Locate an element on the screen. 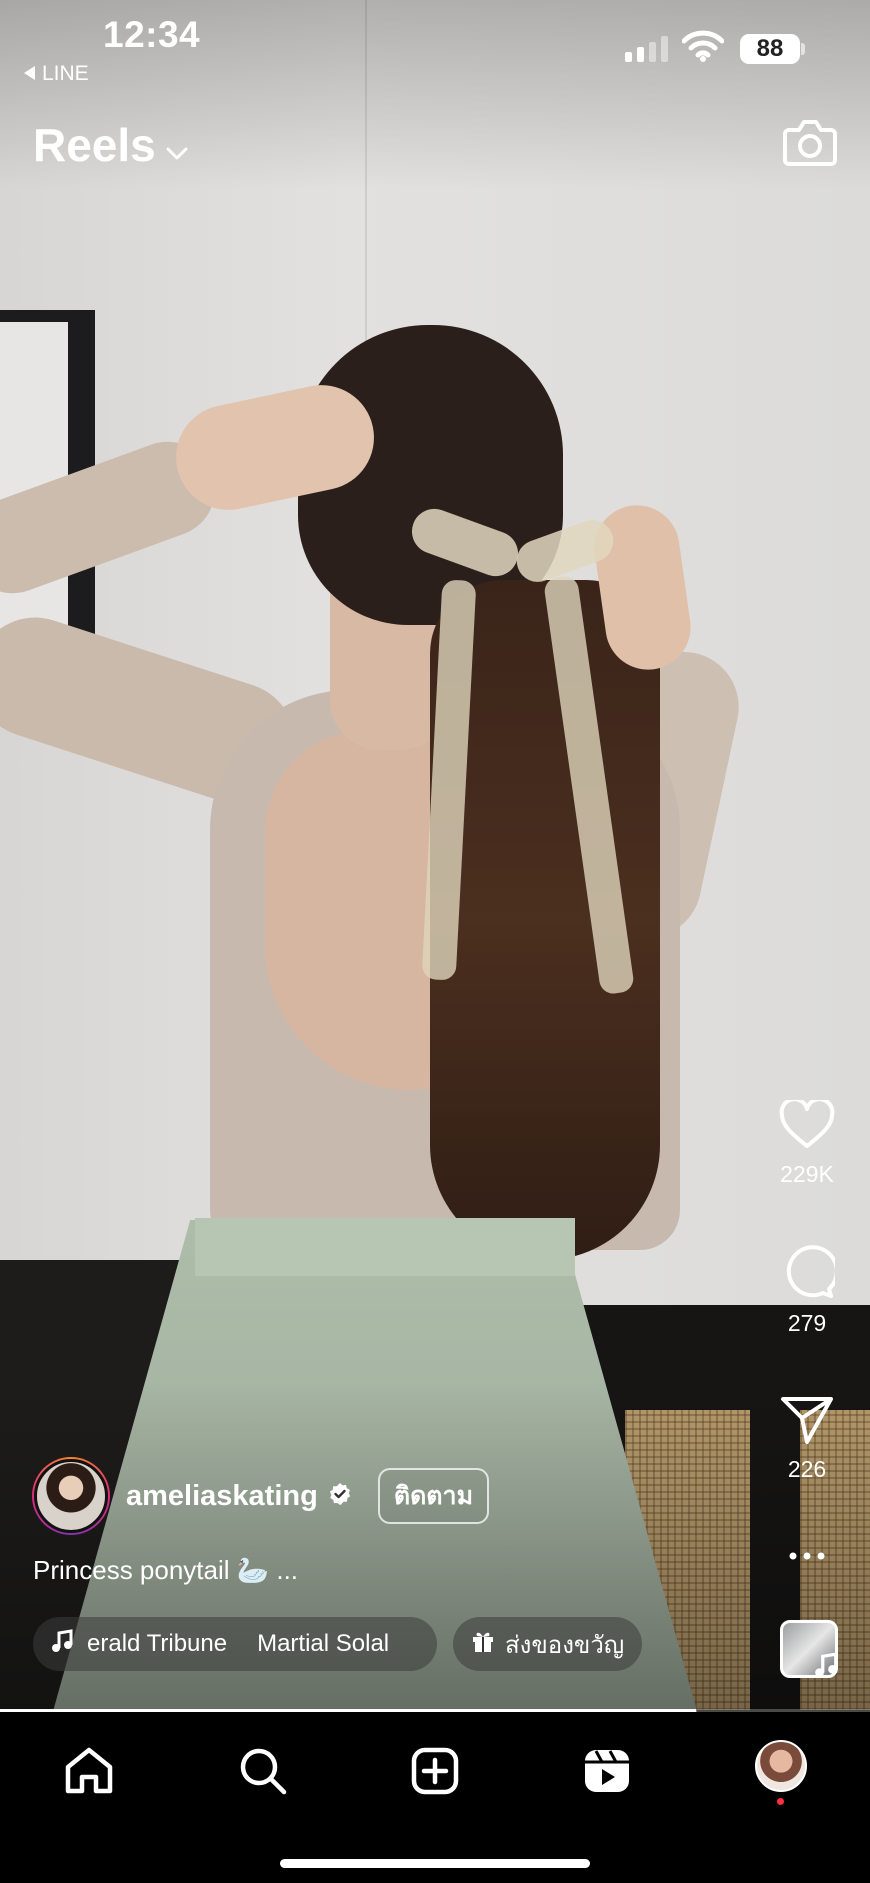 The image size is (870, 1883). nav-profile-avatar is located at coordinates (781, 1766).